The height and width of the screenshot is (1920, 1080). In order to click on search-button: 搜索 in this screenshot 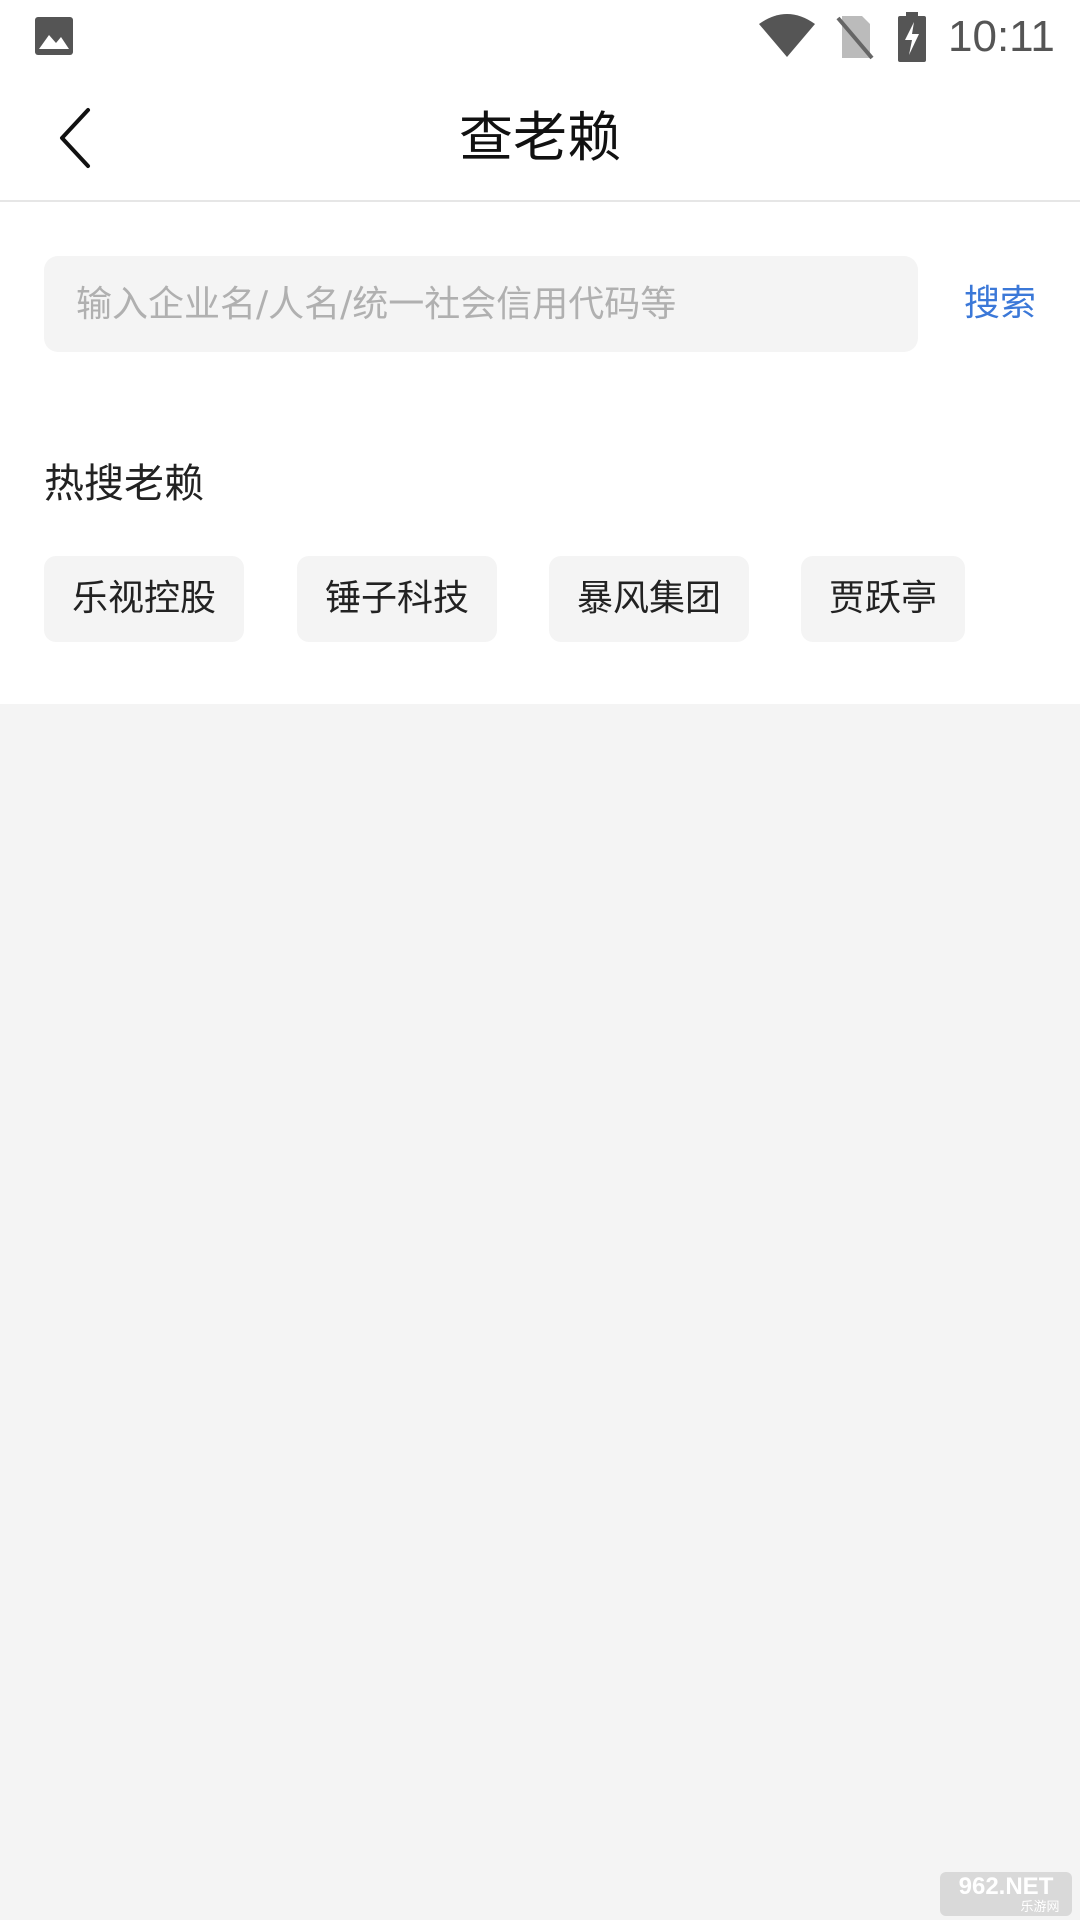, I will do `click(1000, 304)`.